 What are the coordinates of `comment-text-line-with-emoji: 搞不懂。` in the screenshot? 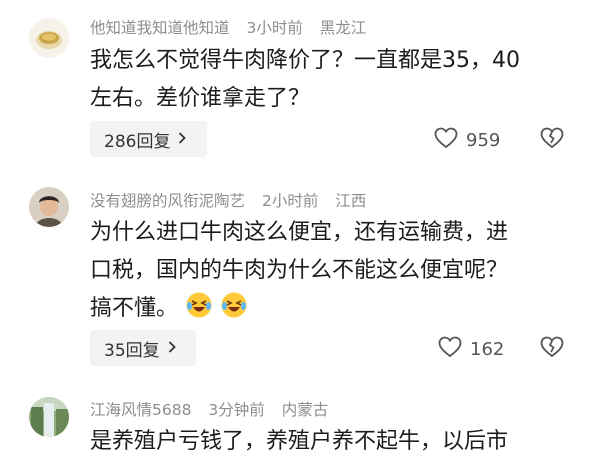 It's located at (335, 311).